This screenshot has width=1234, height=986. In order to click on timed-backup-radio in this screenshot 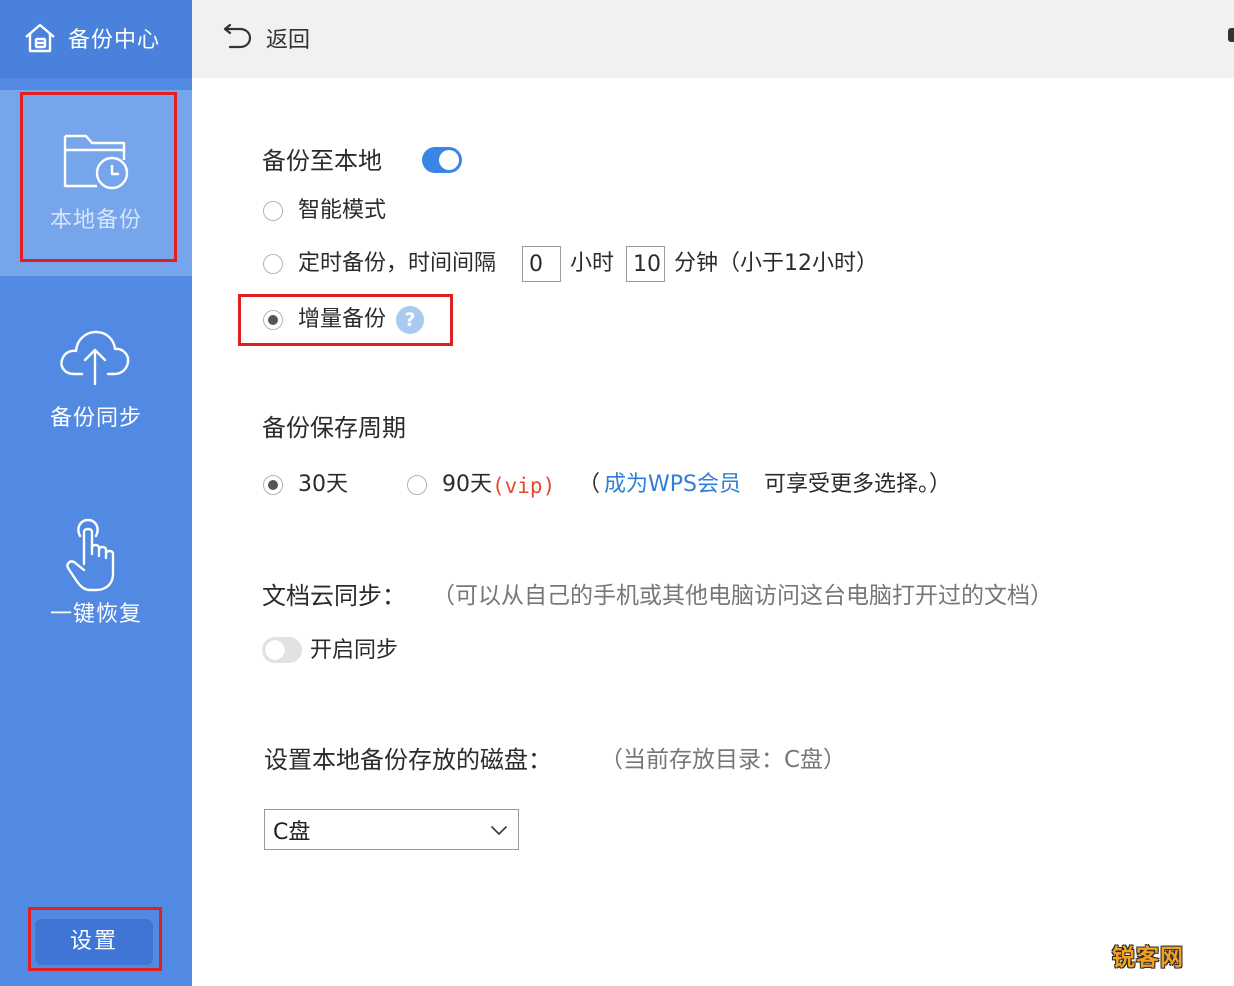, I will do `click(273, 264)`.